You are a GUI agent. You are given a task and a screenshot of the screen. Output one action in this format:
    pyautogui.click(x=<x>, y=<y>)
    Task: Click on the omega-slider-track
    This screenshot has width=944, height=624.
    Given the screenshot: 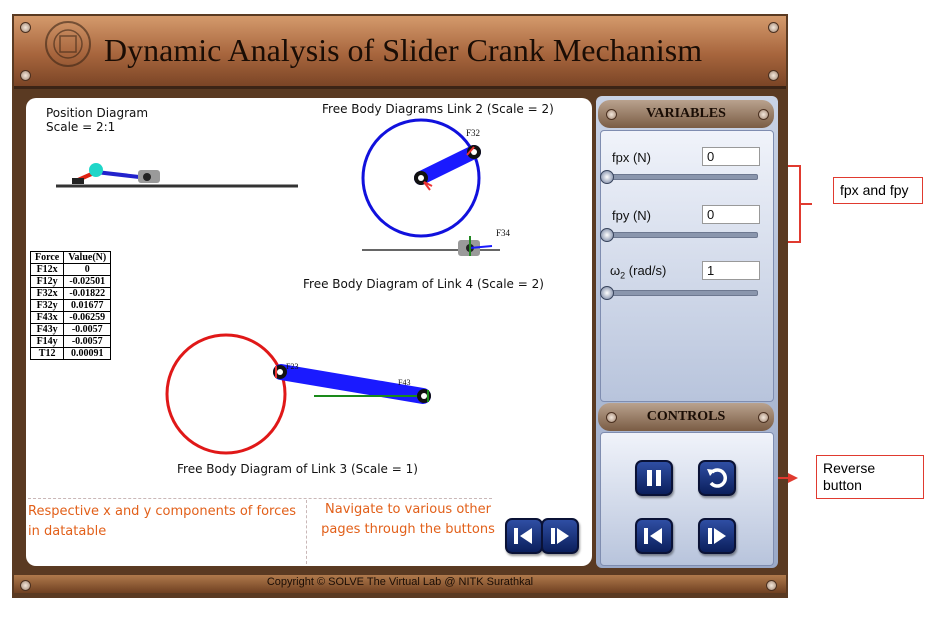 What is the action you would take?
    pyautogui.click(x=682, y=293)
    